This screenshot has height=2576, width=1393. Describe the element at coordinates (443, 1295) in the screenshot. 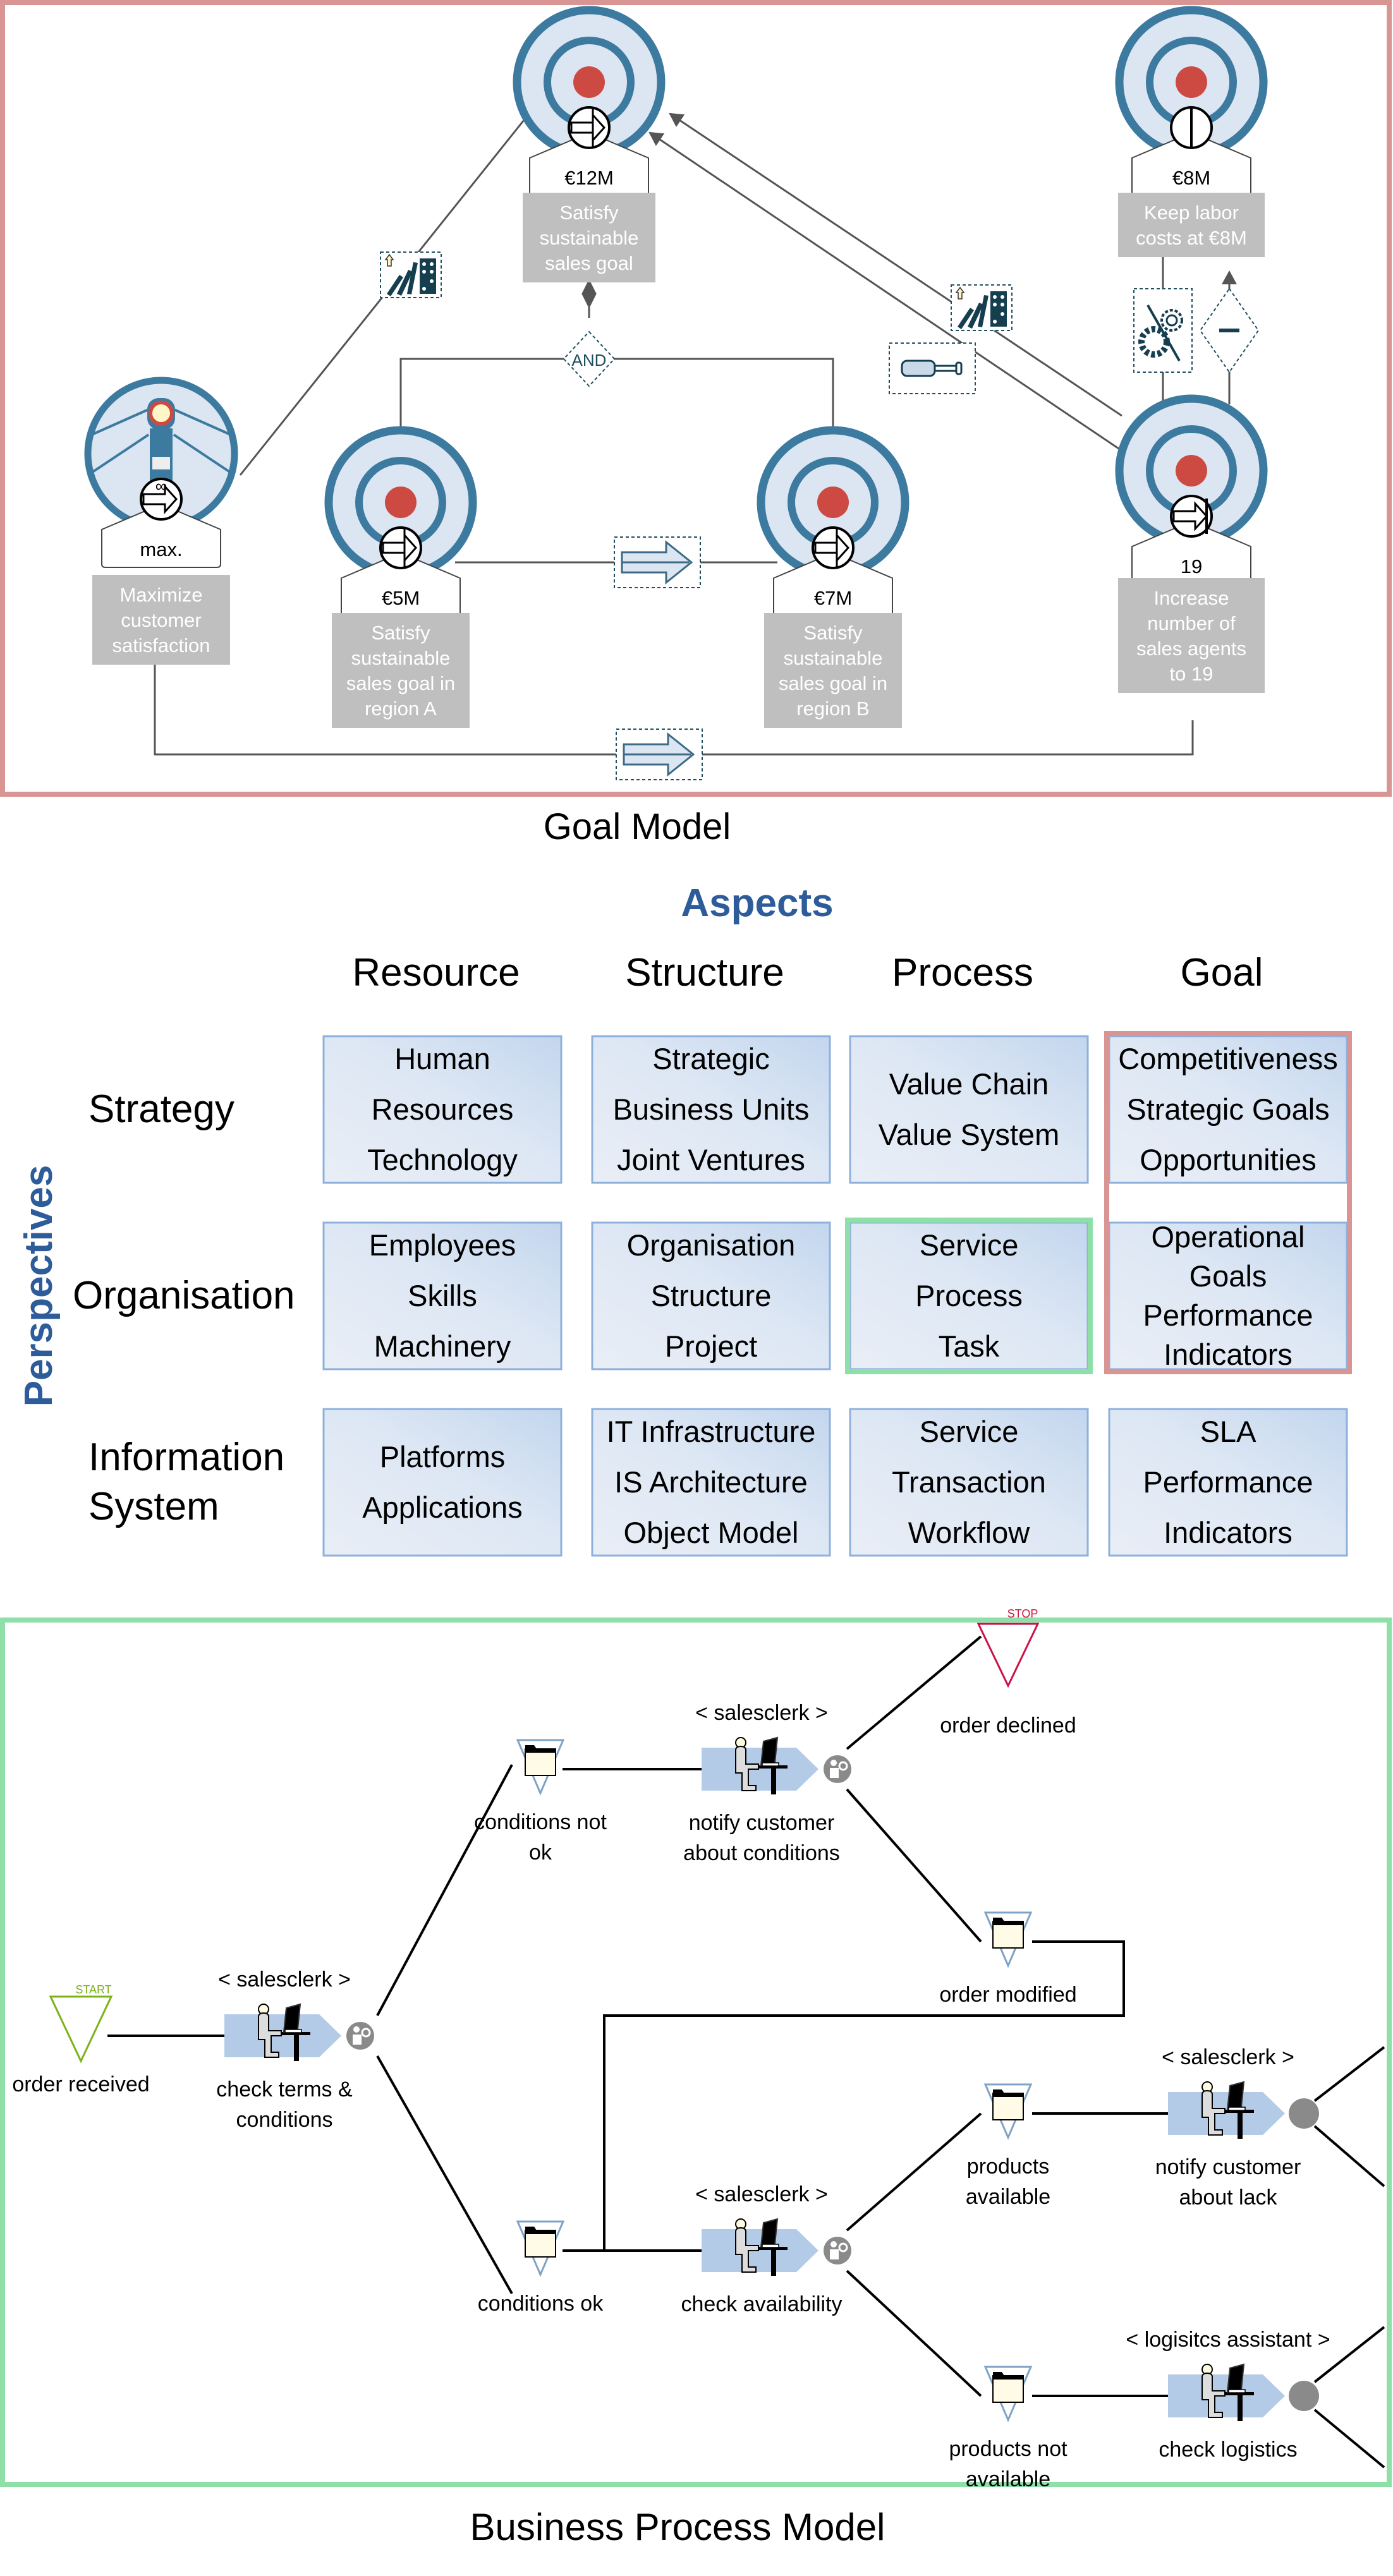

I see `matrix-cell: Employees Skills Machinery` at that location.